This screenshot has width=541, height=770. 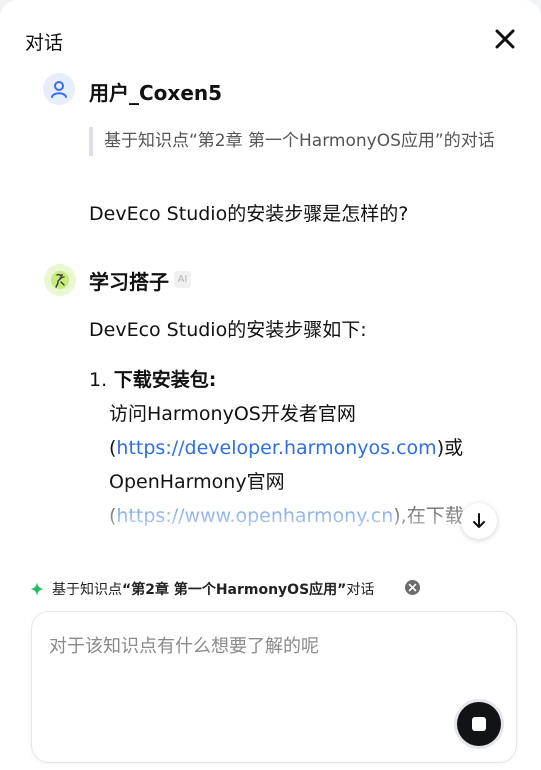 I want to click on close-button, so click(x=505, y=39).